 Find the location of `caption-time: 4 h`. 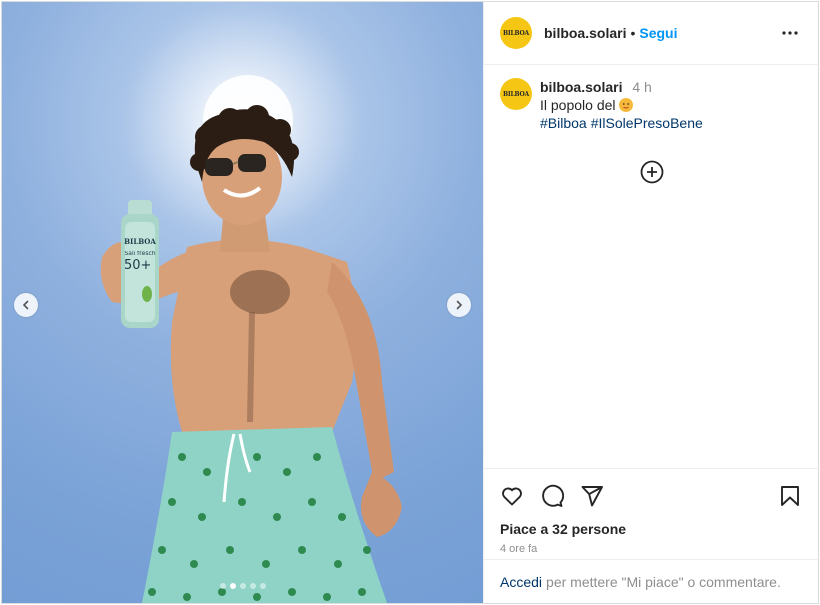

caption-time: 4 h is located at coordinates (641, 87).